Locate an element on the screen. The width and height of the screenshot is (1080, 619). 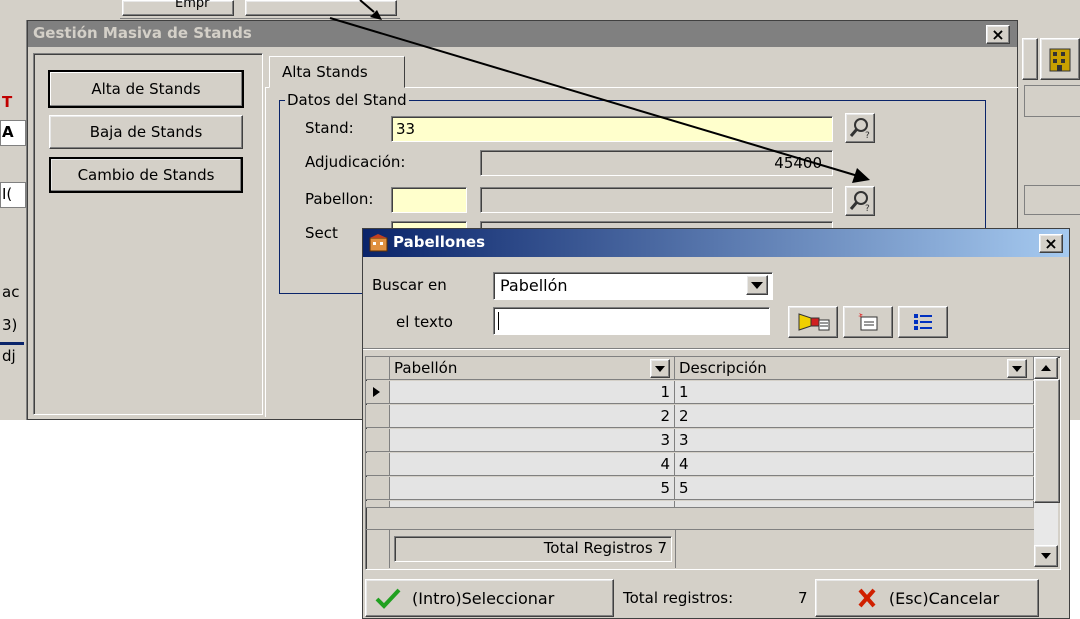
pabellon-label: Pabellon: is located at coordinates (339, 199).